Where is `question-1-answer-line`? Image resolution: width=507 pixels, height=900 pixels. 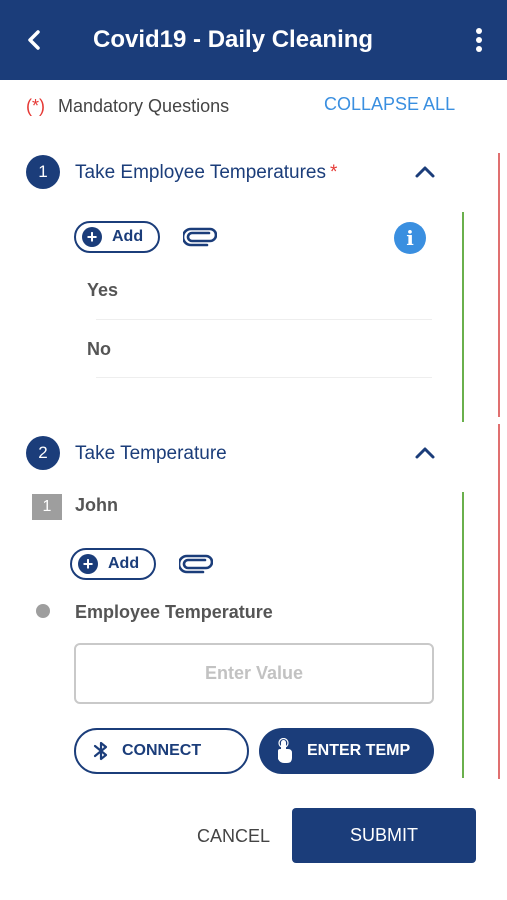
question-1-answer-line is located at coordinates (463, 317).